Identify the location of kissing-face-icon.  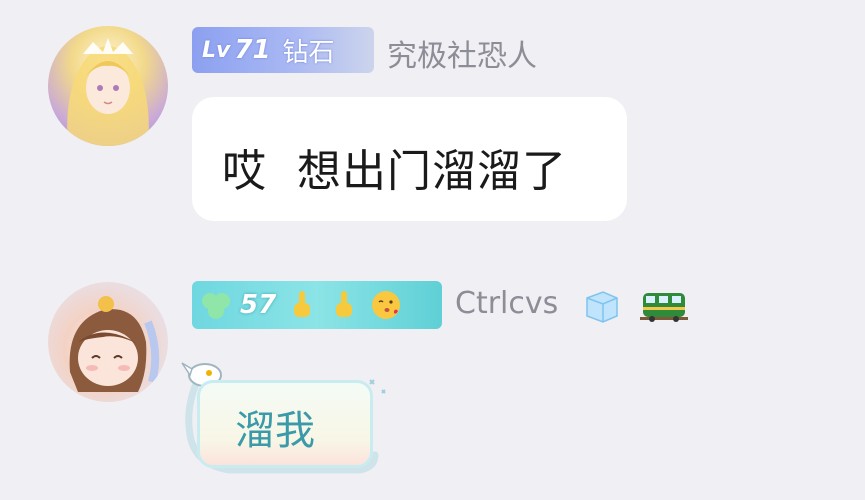
(386, 305).